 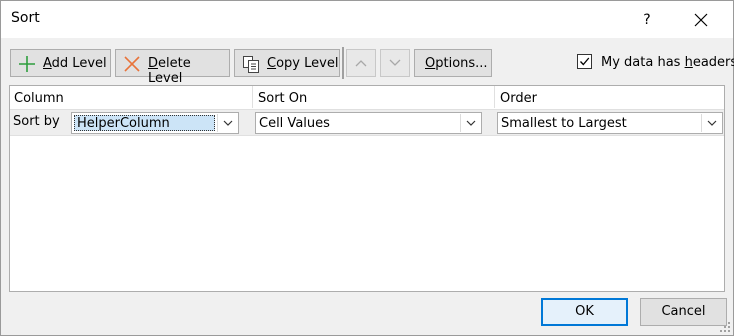 I want to click on add-level-label: Add Level, so click(x=75, y=63).